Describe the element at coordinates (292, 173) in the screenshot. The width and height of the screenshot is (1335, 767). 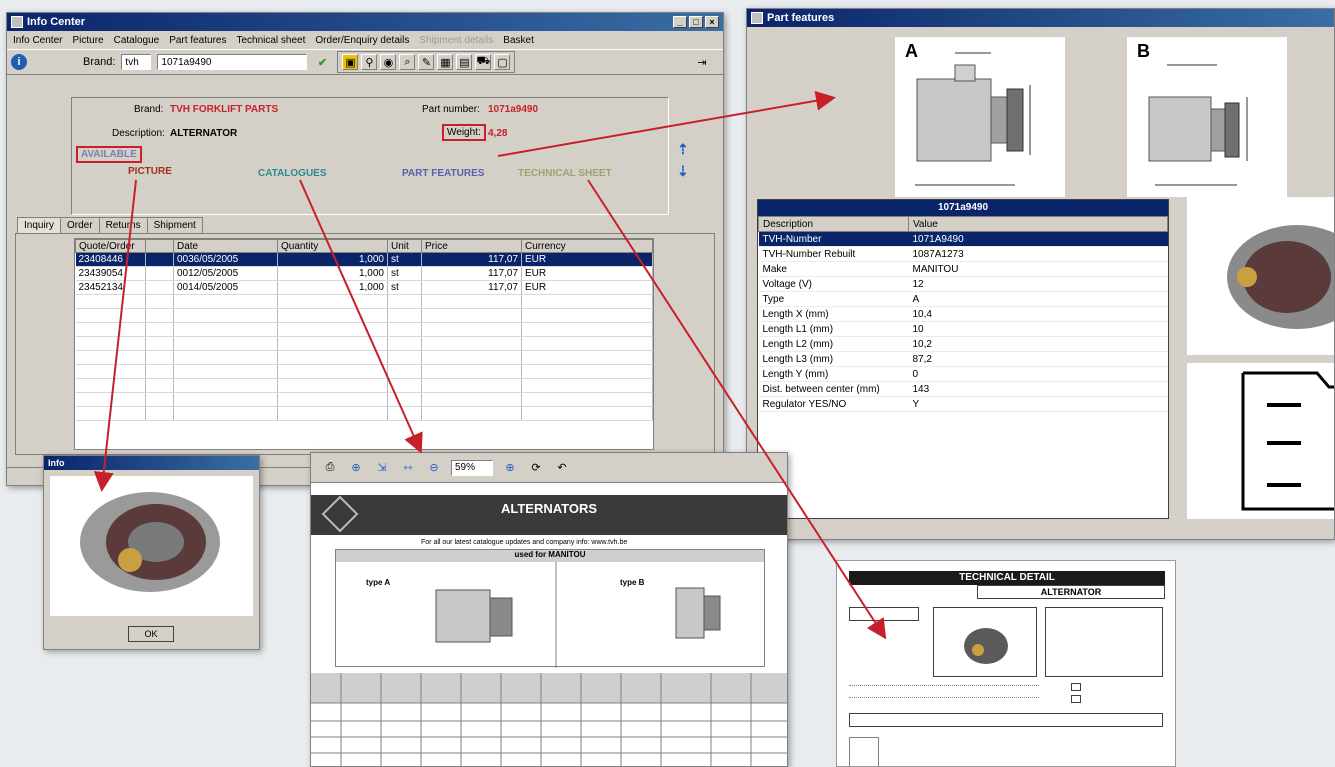
I see `catalogues-link: CATALOGUES` at that location.